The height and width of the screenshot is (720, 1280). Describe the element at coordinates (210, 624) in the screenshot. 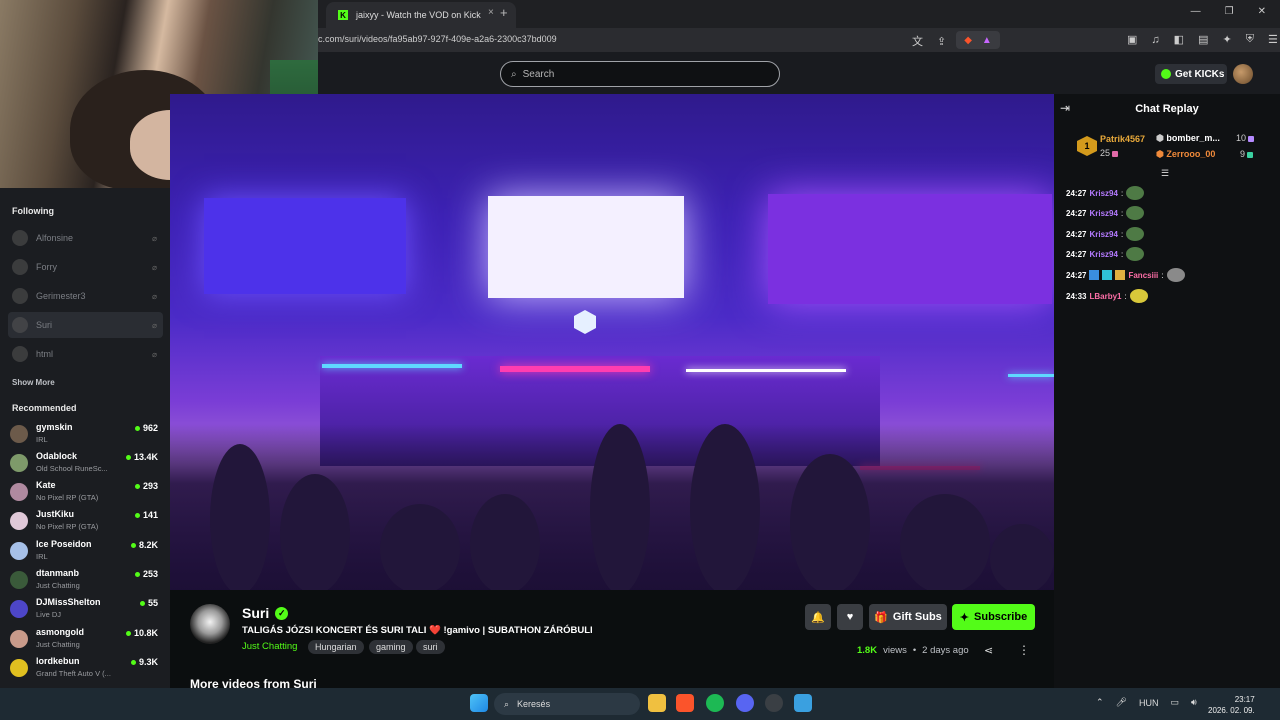

I see `streamer-avatar` at that location.